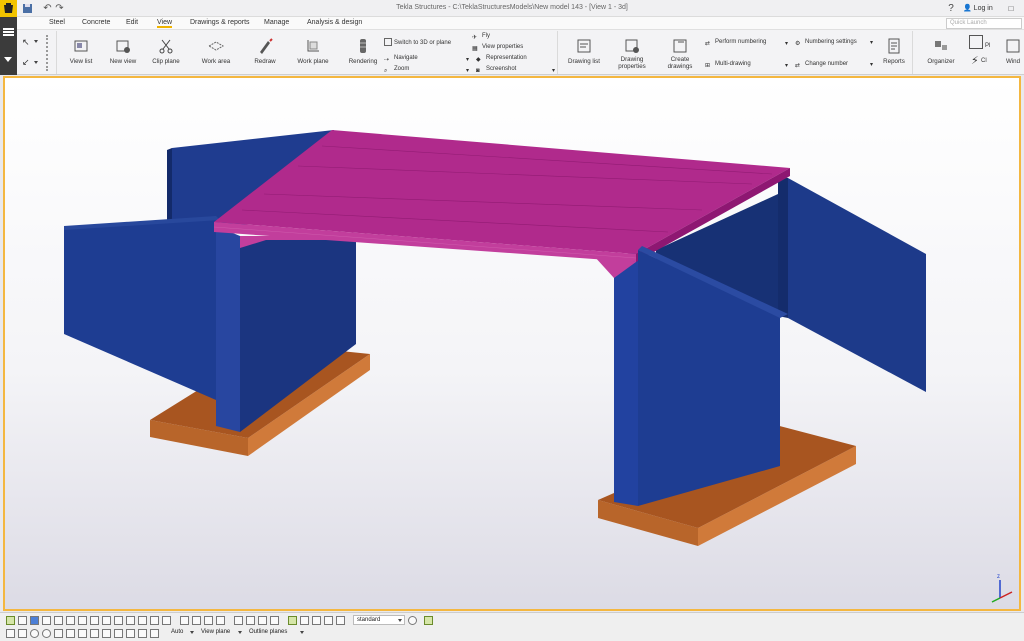 The image size is (1024, 641). What do you see at coordinates (1012, 49) in the screenshot?
I see `windows-button: Wind` at bounding box center [1012, 49].